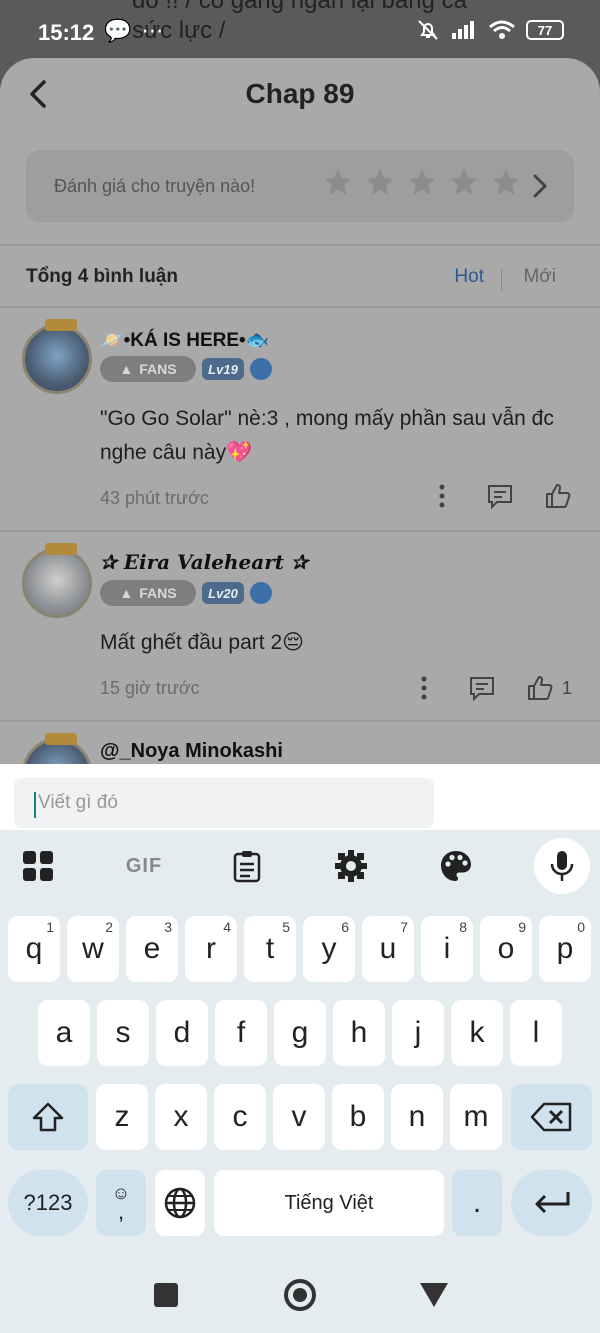 This screenshot has height=1333, width=600. What do you see at coordinates (434, 1295) in the screenshot?
I see `back-button` at bounding box center [434, 1295].